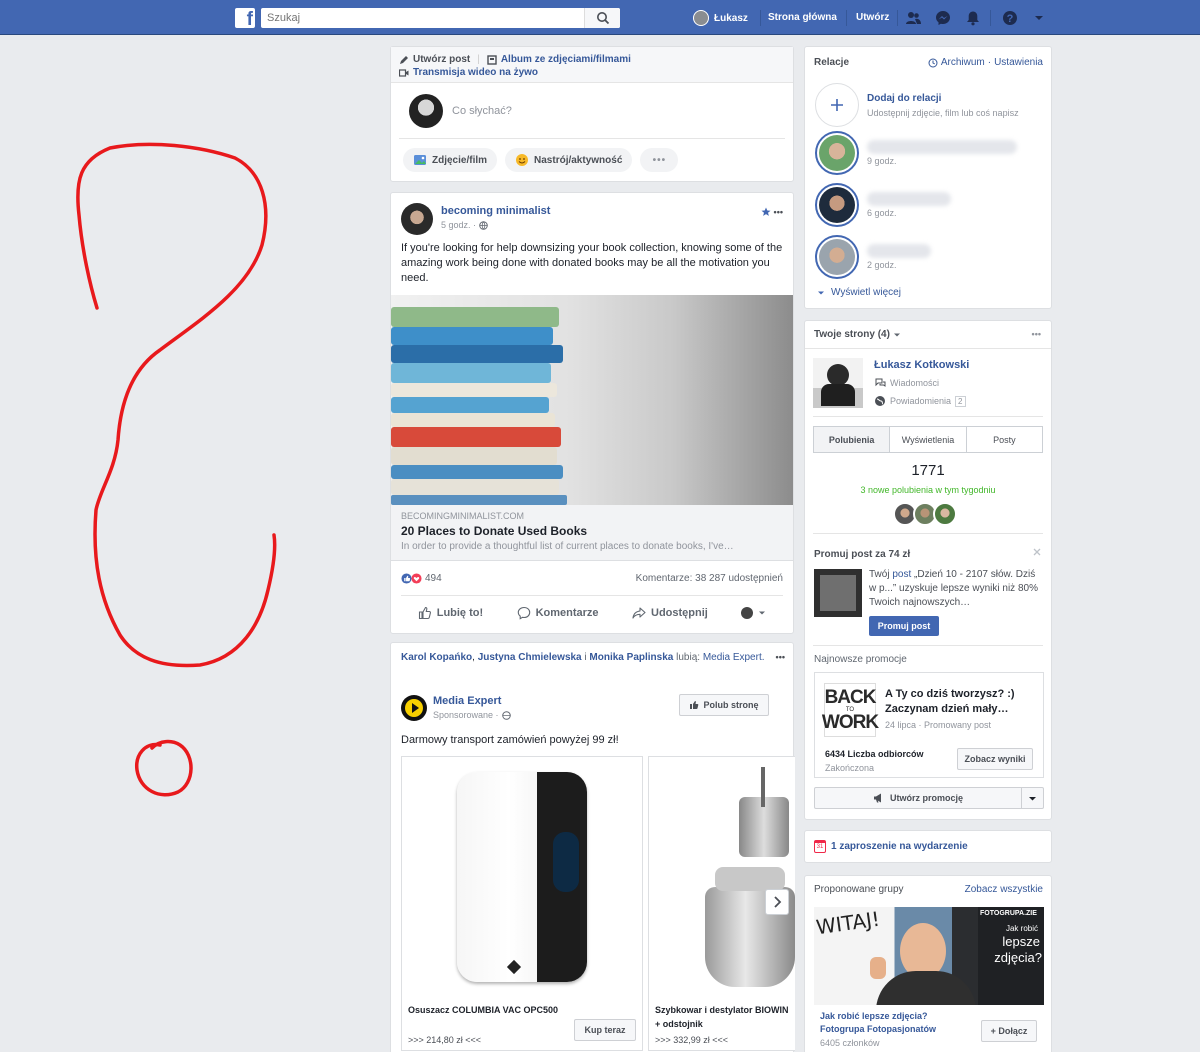 The height and width of the screenshot is (1052, 1200). I want to click on page-notifications-link: Powiadomienia 2, so click(920, 401).